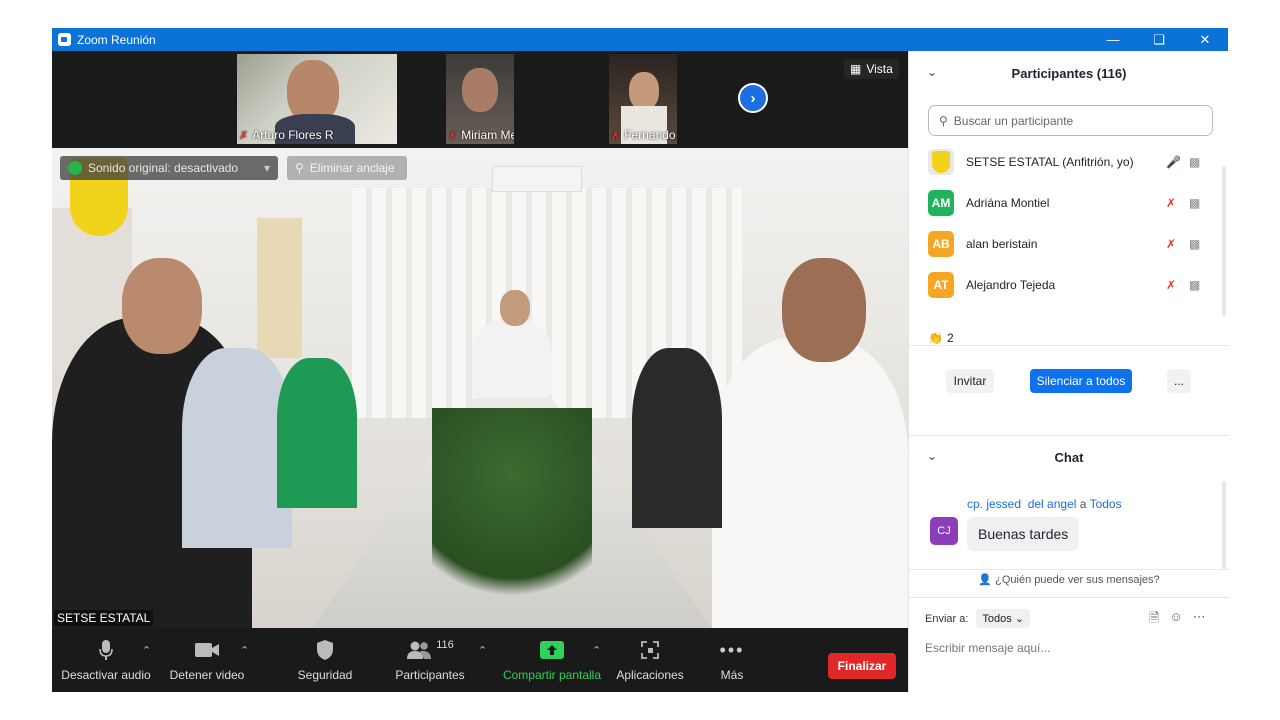  I want to click on person-center-head, so click(515, 308).